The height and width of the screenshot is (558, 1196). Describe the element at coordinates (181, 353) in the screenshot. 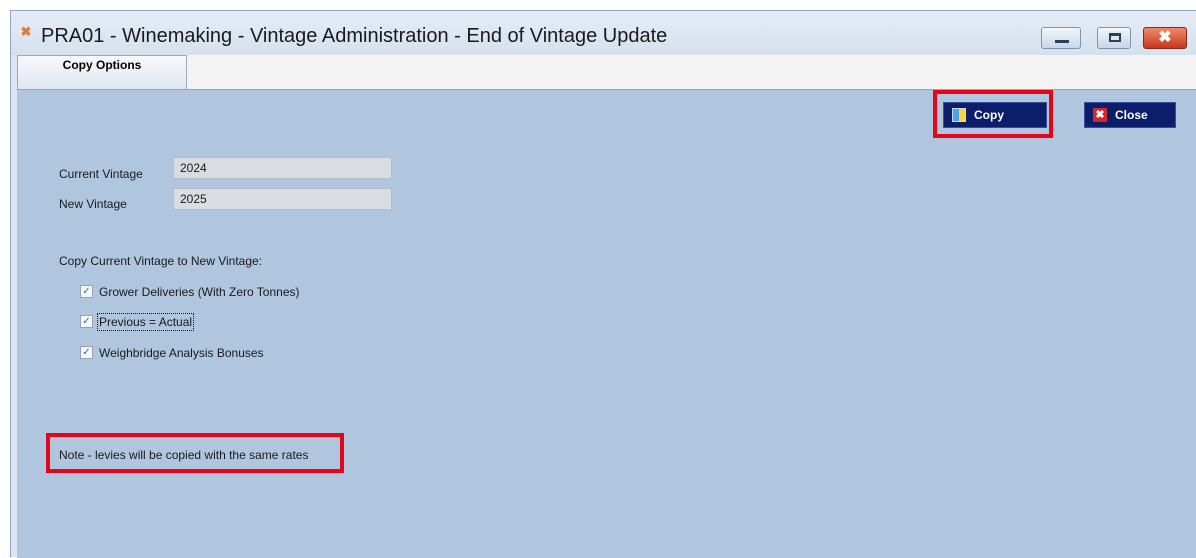

I see `weighbridge-bonuses-label: Weighbridge Analysis Bonuses` at that location.